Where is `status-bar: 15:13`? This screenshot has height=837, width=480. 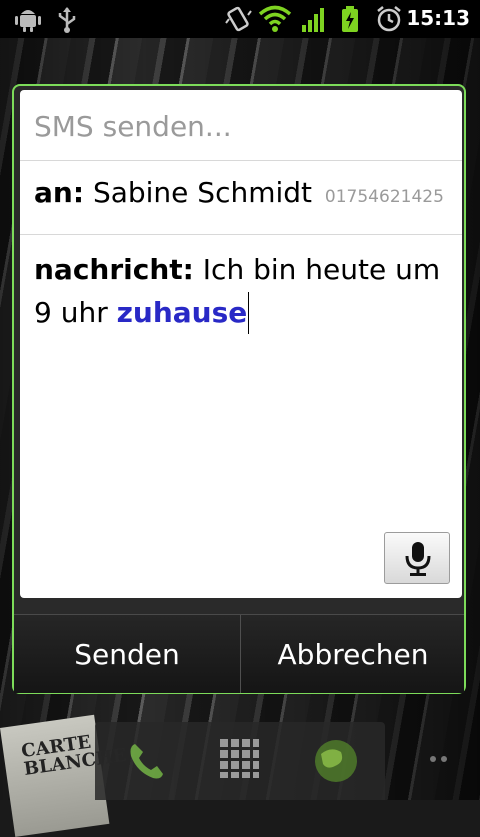
status-bar: 15:13 is located at coordinates (240, 19).